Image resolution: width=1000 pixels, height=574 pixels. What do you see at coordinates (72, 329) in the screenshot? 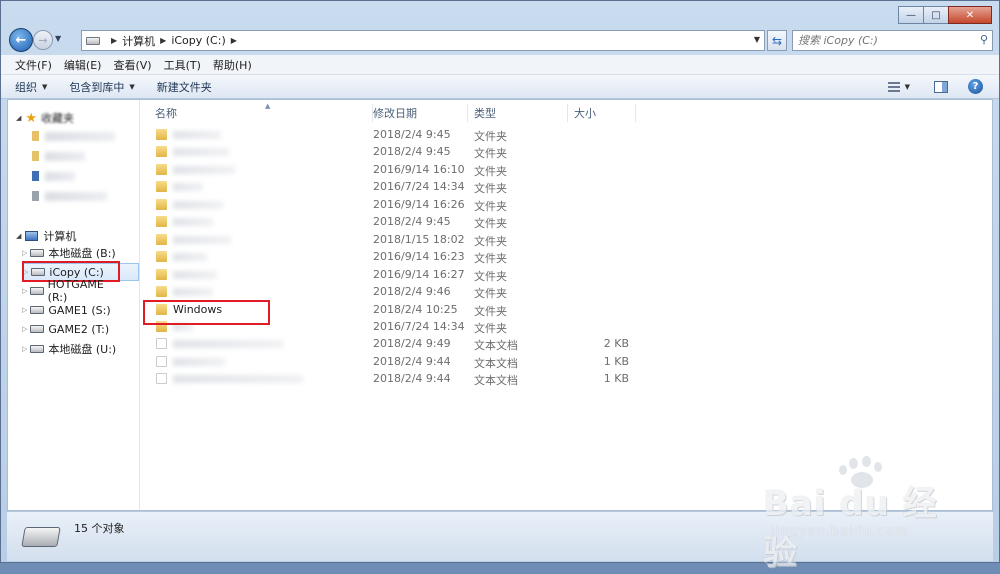
I see `sidebar-drive-t: ▷ GAME2 (T:)` at bounding box center [72, 329].